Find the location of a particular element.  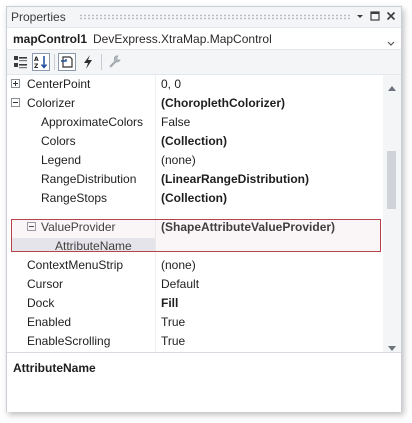

wrench-icon is located at coordinates (115, 62).